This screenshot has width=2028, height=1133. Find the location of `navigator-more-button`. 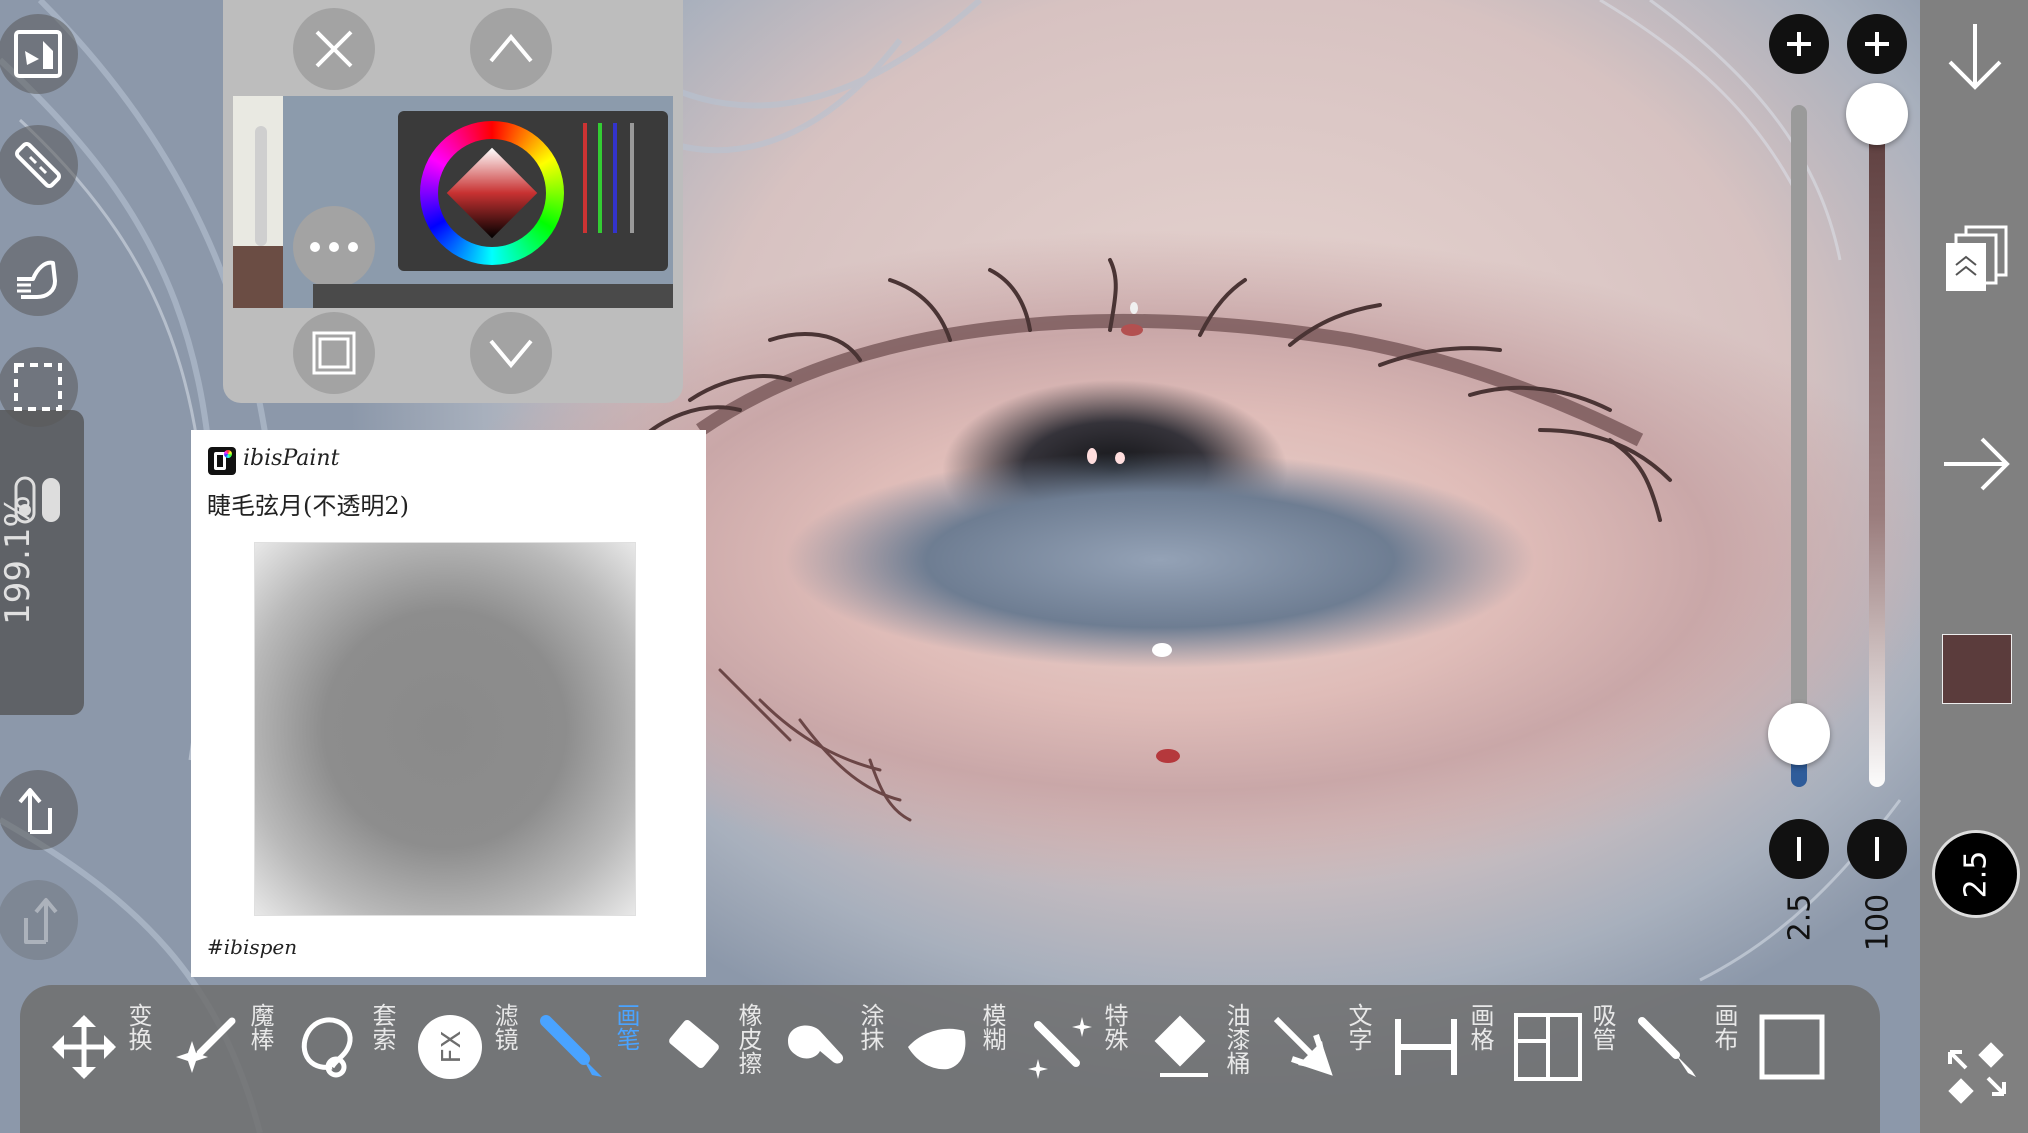

navigator-more-button is located at coordinates (334, 247).